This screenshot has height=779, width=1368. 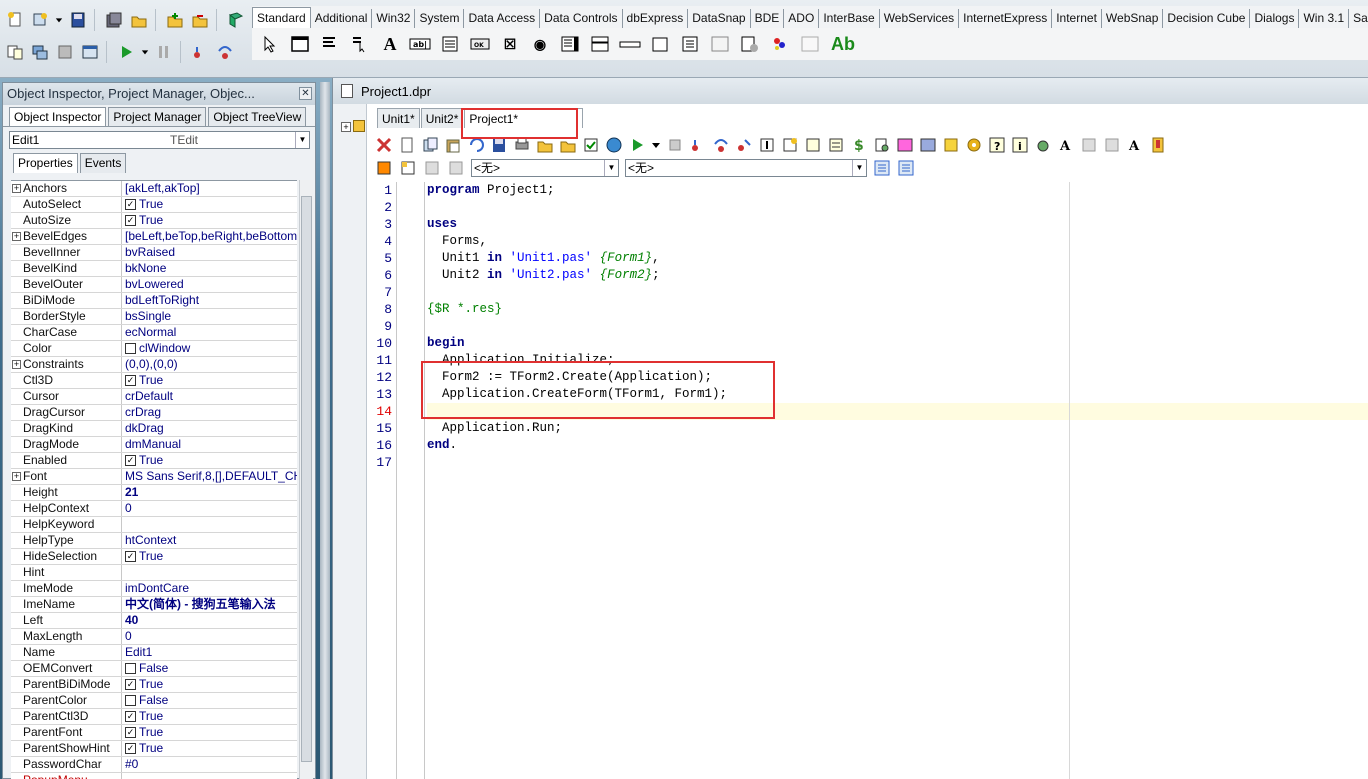 What do you see at coordinates (126, 52) in the screenshot?
I see `run-icon` at bounding box center [126, 52].